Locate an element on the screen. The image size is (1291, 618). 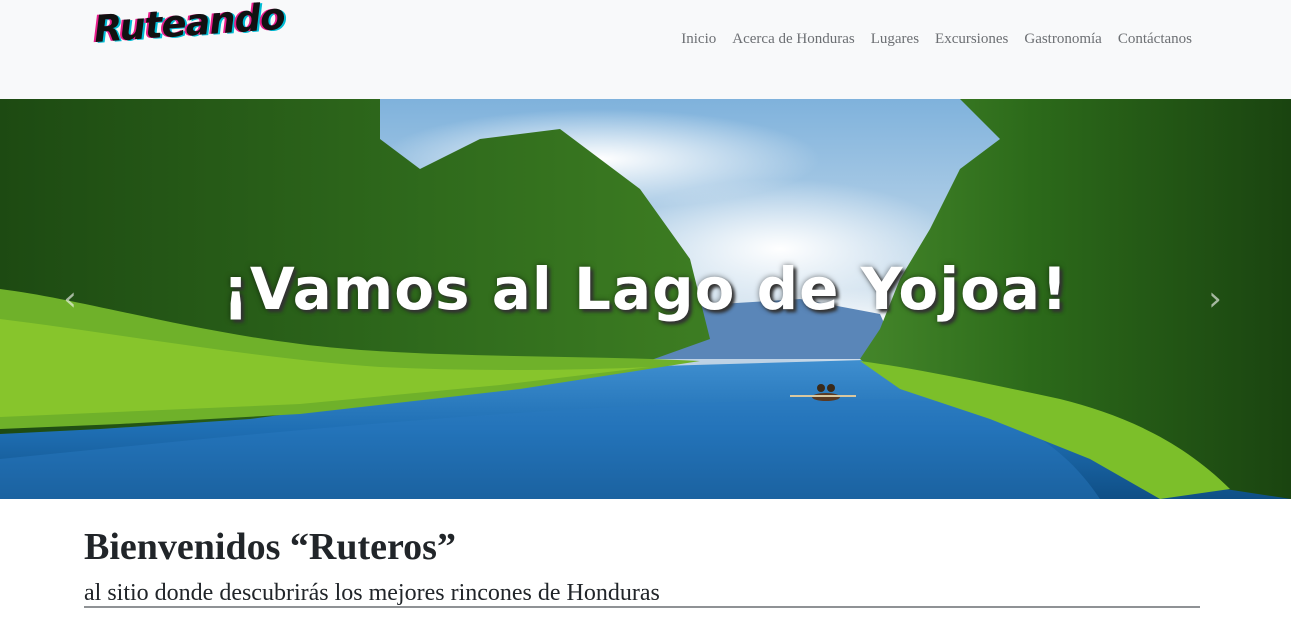
chevron-right-icon: › is located at coordinates (1215, 299).